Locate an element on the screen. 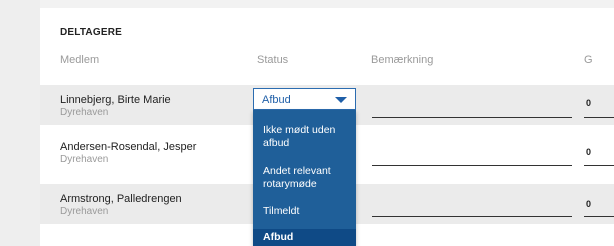 The image size is (614, 246). member-name: Armstrong, Palledrengen is located at coordinates (121, 199).